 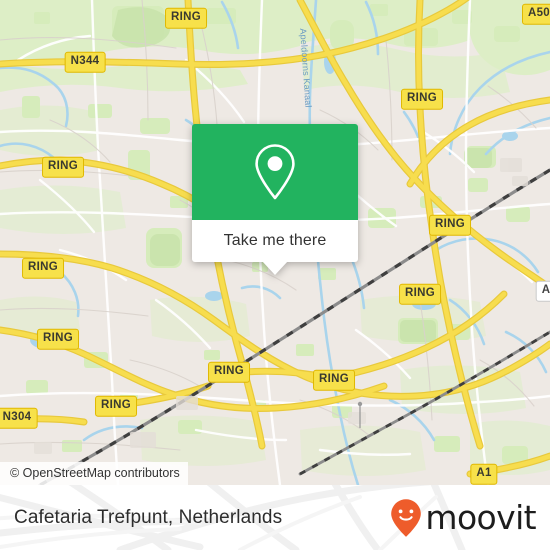 I want to click on road-shield-n304: N304, so click(x=19, y=418).